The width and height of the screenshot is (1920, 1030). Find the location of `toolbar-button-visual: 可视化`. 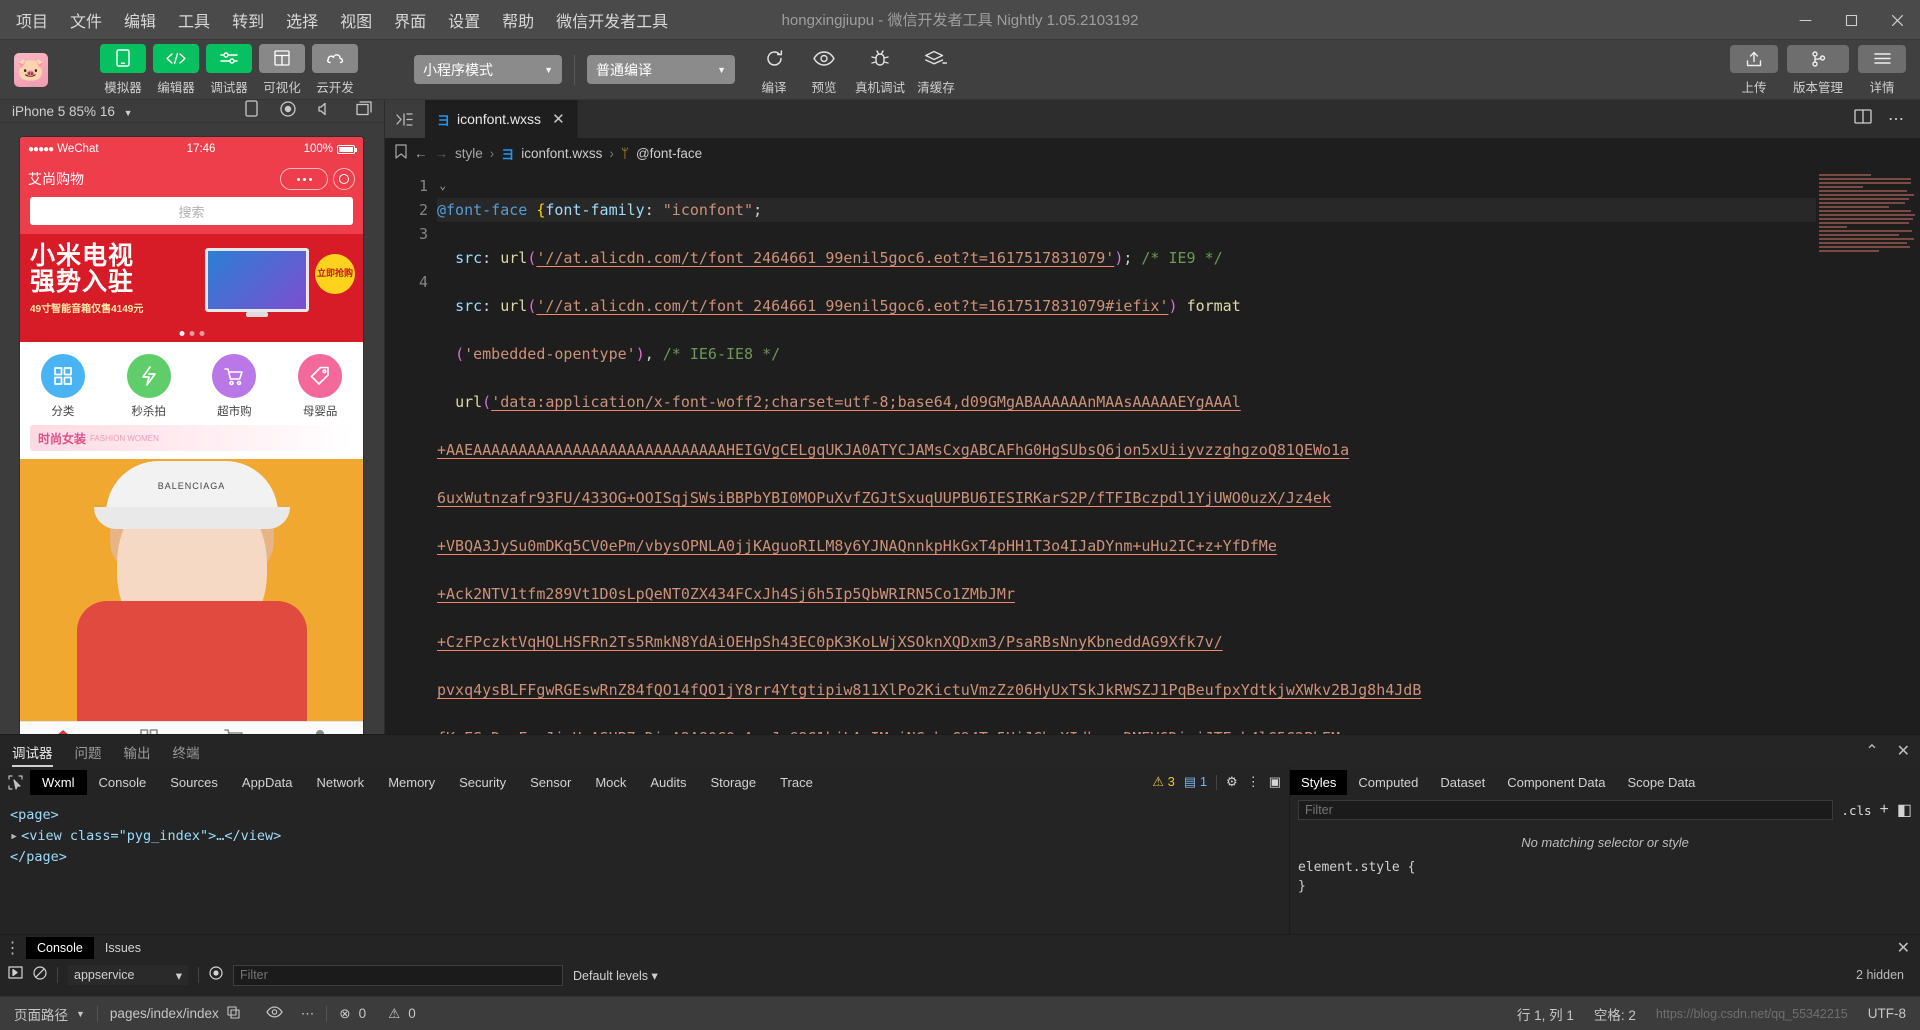

toolbar-button-visual: 可视化 is located at coordinates (282, 69).